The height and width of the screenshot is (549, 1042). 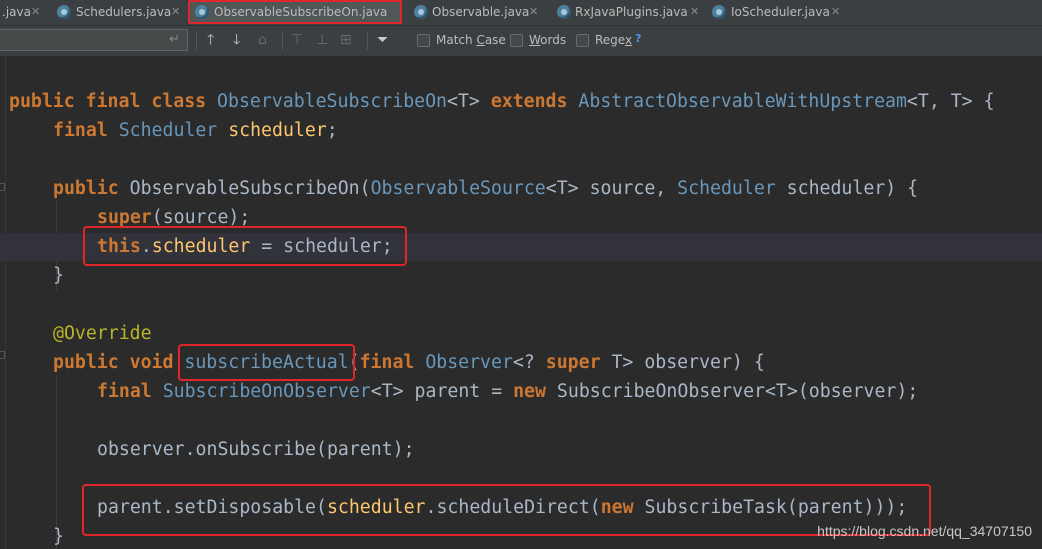 What do you see at coordinates (256, 449) in the screenshot?
I see `code-line-on-subscribe: observer.onSubscribe(parent);` at bounding box center [256, 449].